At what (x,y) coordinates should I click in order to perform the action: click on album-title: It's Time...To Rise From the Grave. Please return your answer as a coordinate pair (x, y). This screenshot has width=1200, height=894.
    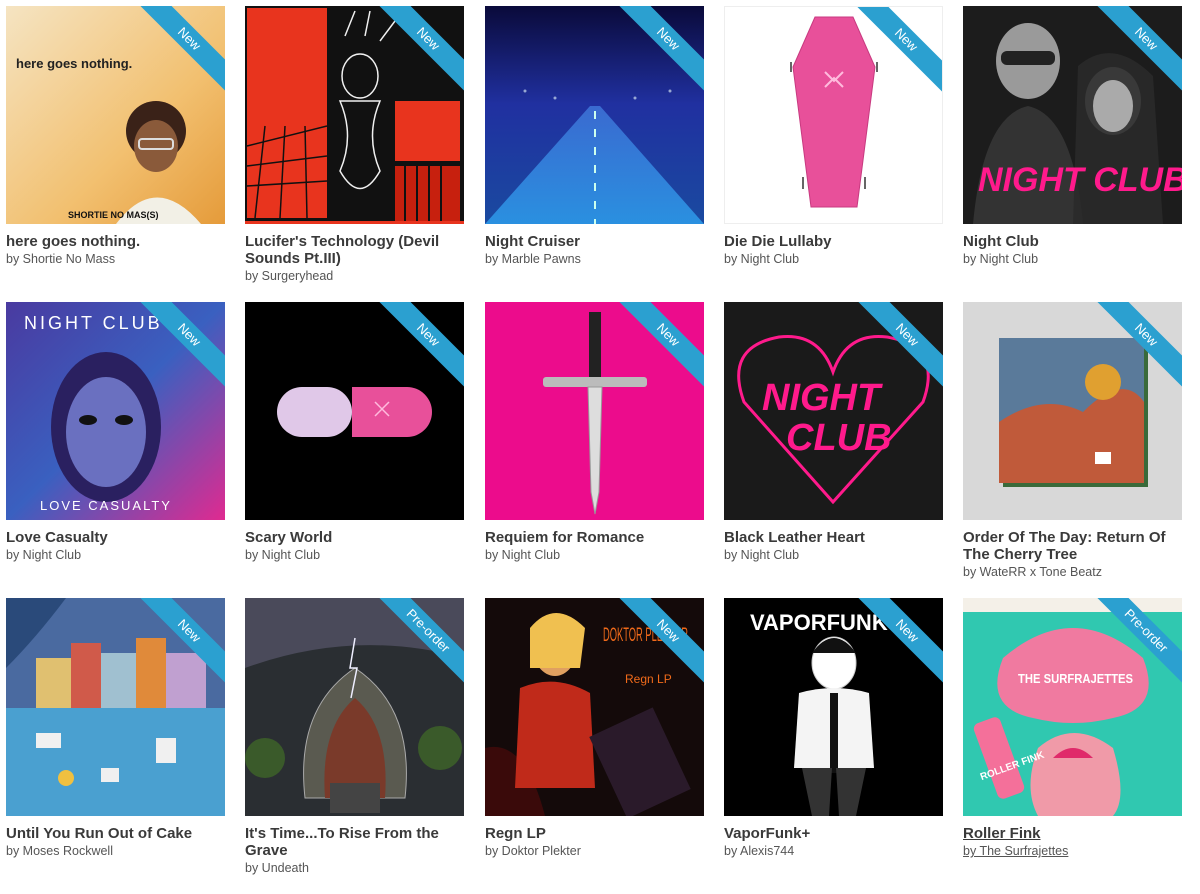
    Looking at the image, I should click on (354, 842).